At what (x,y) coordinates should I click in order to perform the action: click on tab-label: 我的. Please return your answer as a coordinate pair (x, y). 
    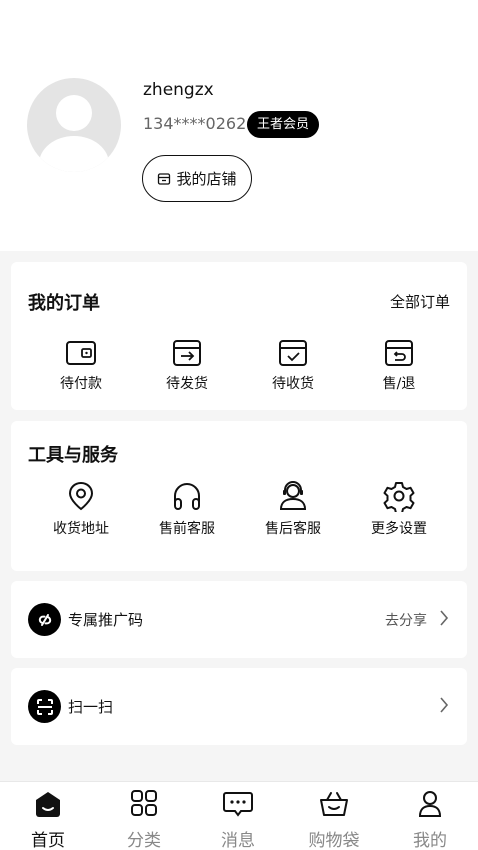
    Looking at the image, I should click on (430, 840).